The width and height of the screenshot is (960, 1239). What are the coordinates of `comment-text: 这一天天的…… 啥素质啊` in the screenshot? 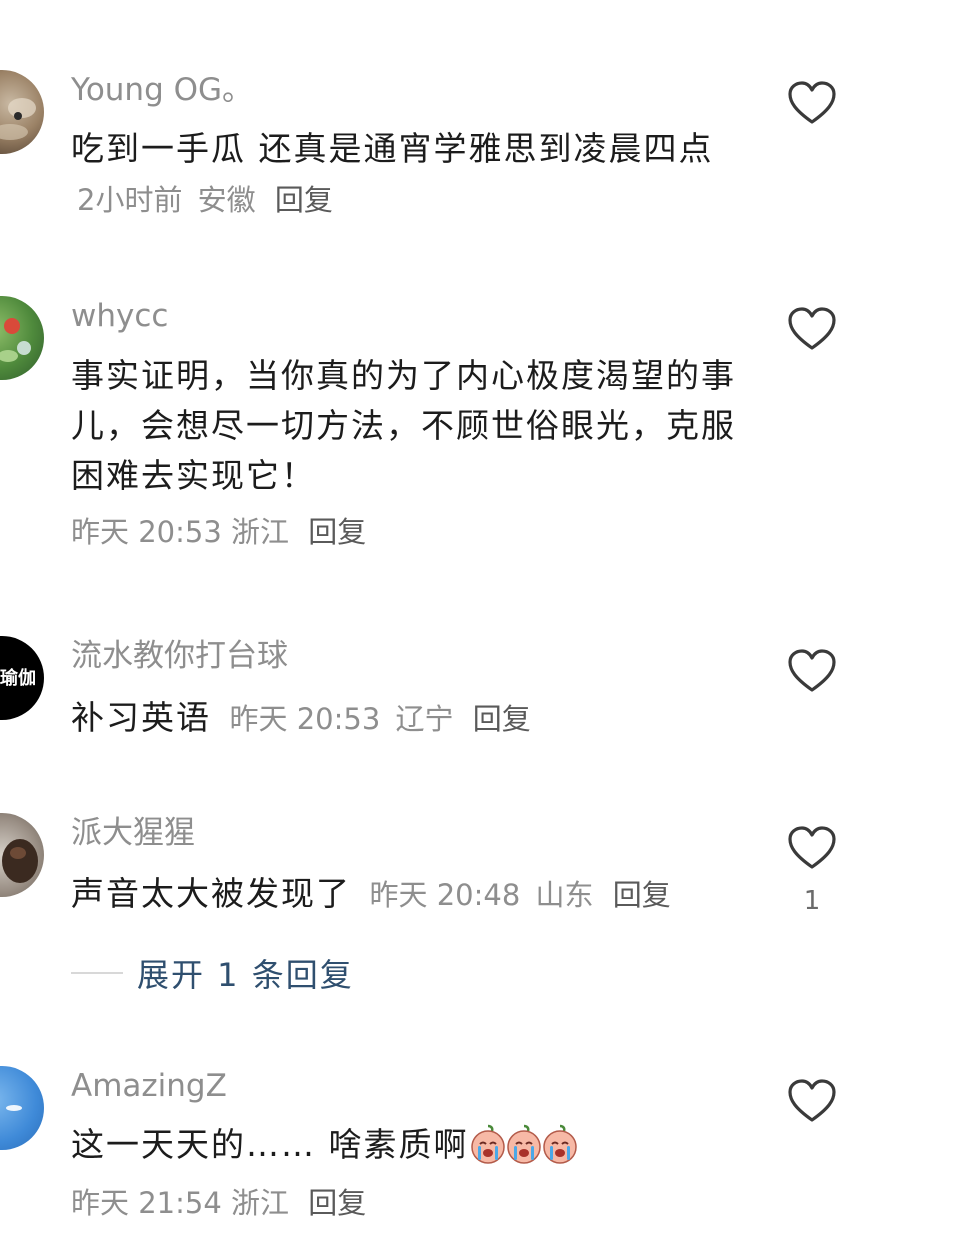 It's located at (411, 1145).